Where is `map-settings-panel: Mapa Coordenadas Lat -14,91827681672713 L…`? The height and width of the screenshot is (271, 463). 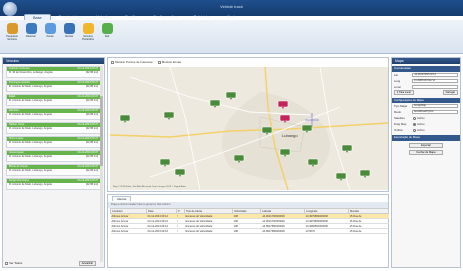
map-settings-panel: Mapa Coordenadas Lat -14,91827681672713 L… is located at coordinates (426, 162).